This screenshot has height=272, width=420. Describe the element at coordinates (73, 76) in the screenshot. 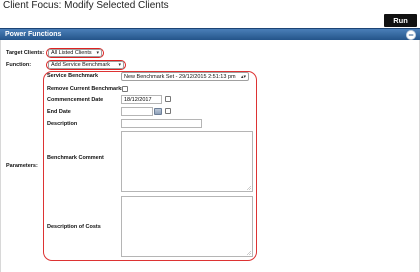

I see `service-benchmark-label: Service Benchmark` at that location.